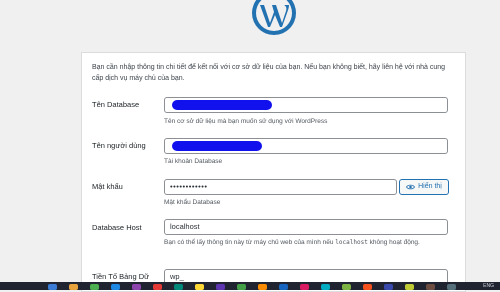  What do you see at coordinates (250, 286) in the screenshot?
I see `taskbar: ENG` at bounding box center [250, 286].